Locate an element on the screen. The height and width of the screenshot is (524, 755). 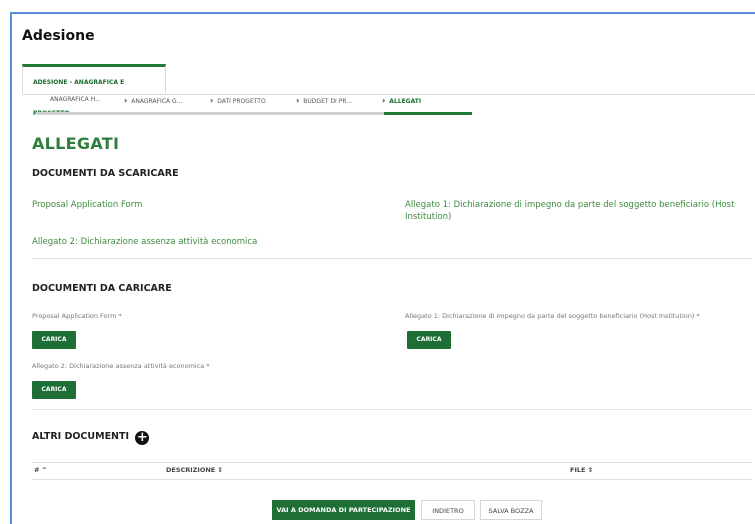
carica-button-allegato-2: CARICA is located at coordinates (54, 390).